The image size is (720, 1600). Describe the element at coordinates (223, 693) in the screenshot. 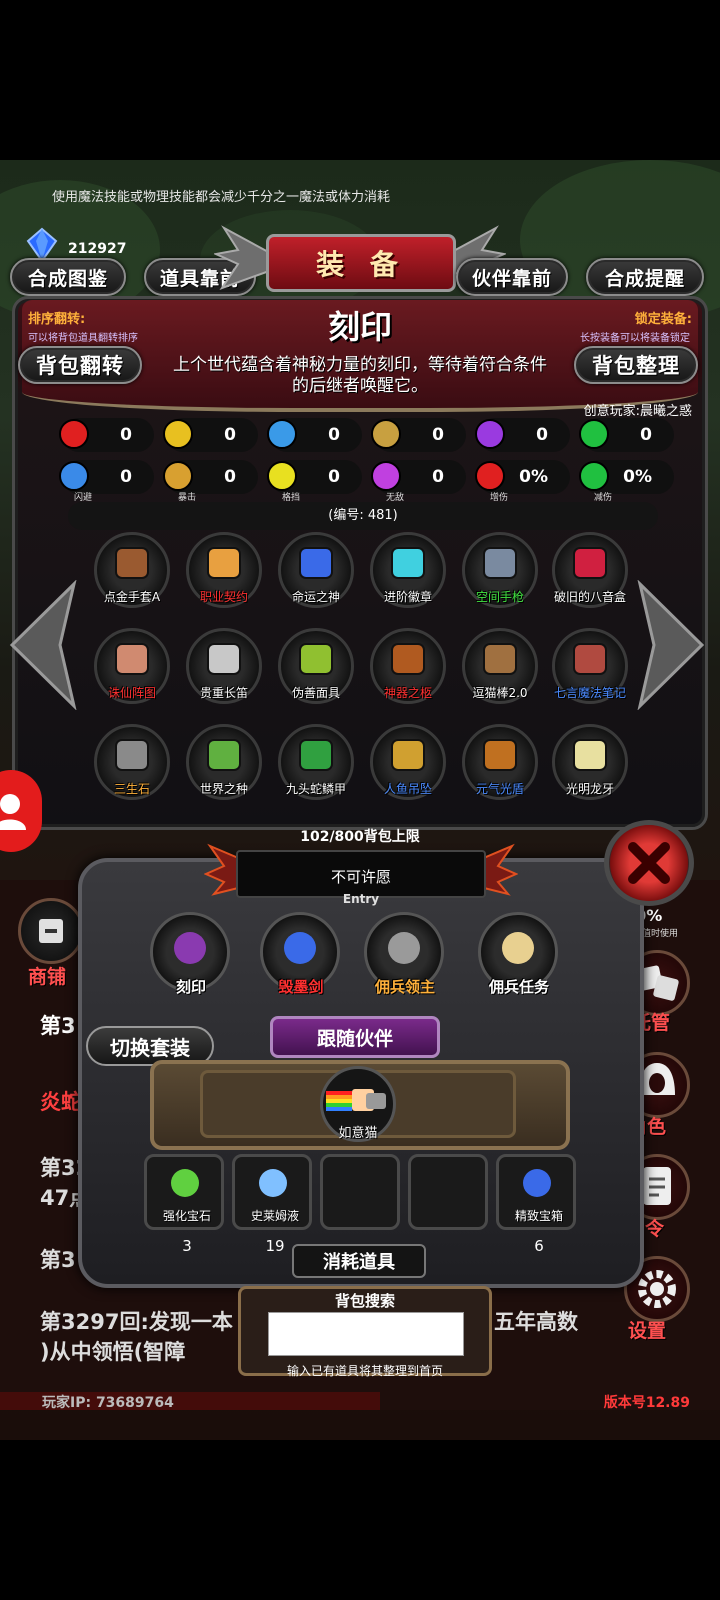

I see `item-name: 贵重长笛` at that location.